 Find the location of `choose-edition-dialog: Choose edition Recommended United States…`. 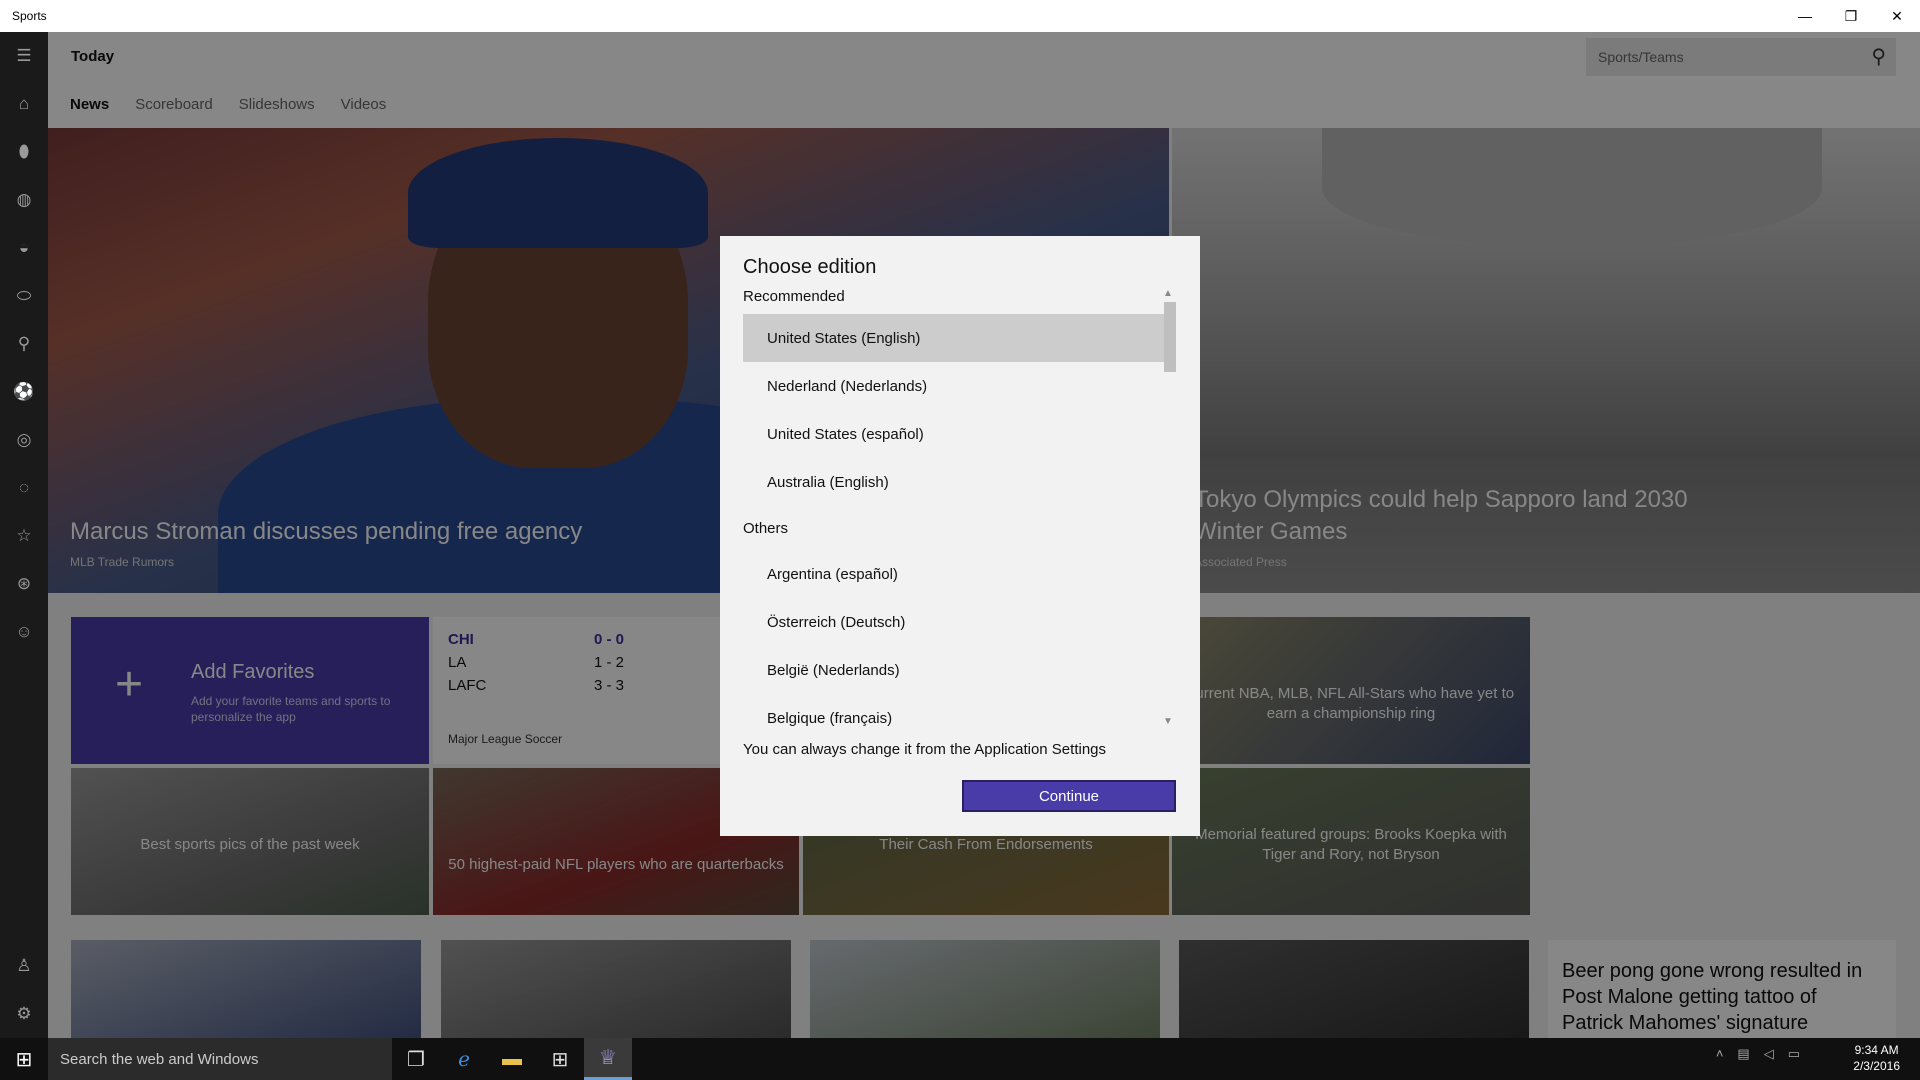

choose-edition-dialog: Choose edition Recommended United States… is located at coordinates (960, 536).